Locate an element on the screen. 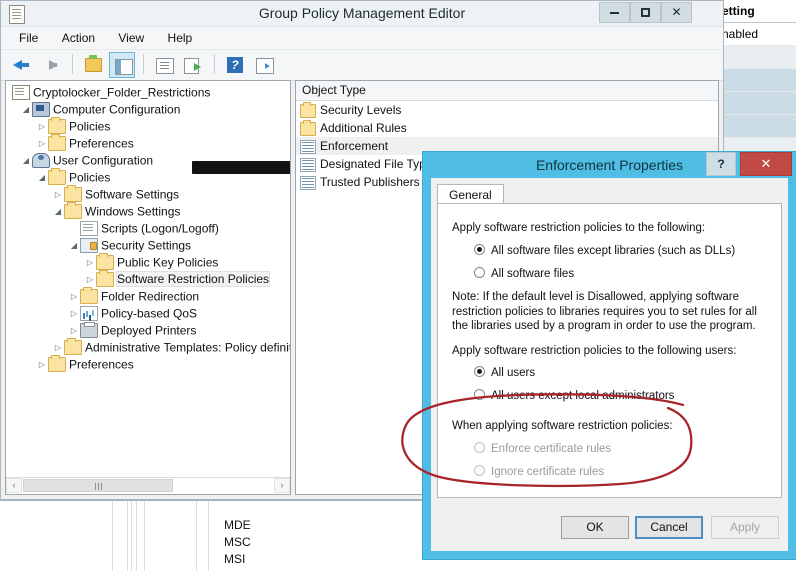 The image size is (796, 571). tree-item-deployed-printers: ▷ Deployed Printers is located at coordinates (148, 330).